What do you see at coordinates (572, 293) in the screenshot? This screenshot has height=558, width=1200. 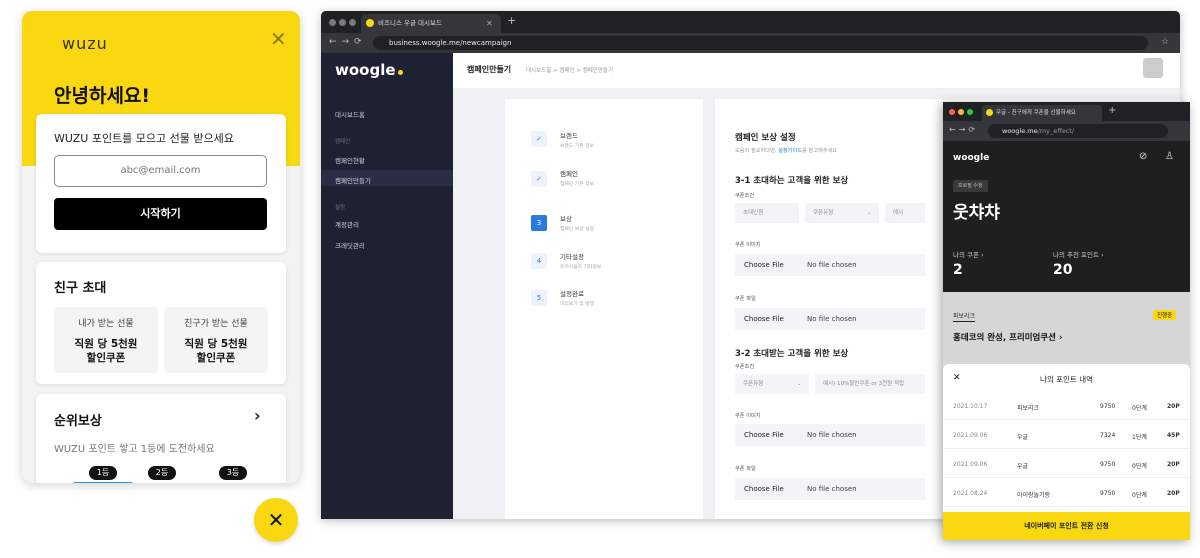 I see `step-5-title: 설정완료` at bounding box center [572, 293].